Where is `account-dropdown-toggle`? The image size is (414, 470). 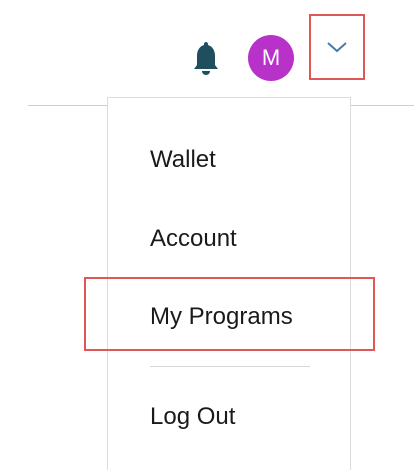
account-dropdown-toggle is located at coordinates (337, 47).